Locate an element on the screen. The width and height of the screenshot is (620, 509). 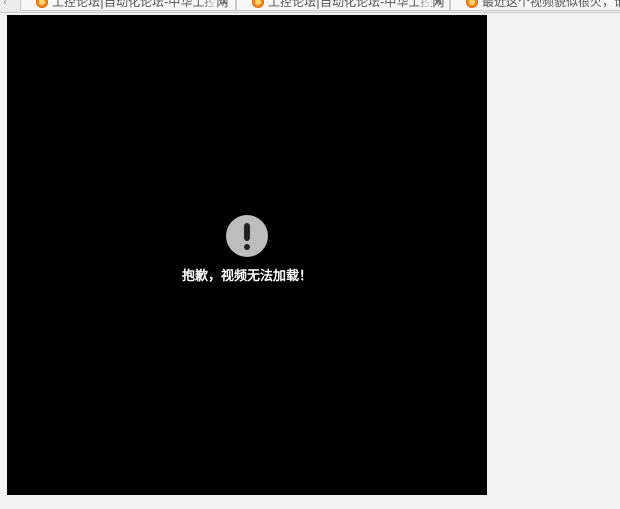
video-error-message: 抱歉，视频无法加载！ is located at coordinates (246, 276).